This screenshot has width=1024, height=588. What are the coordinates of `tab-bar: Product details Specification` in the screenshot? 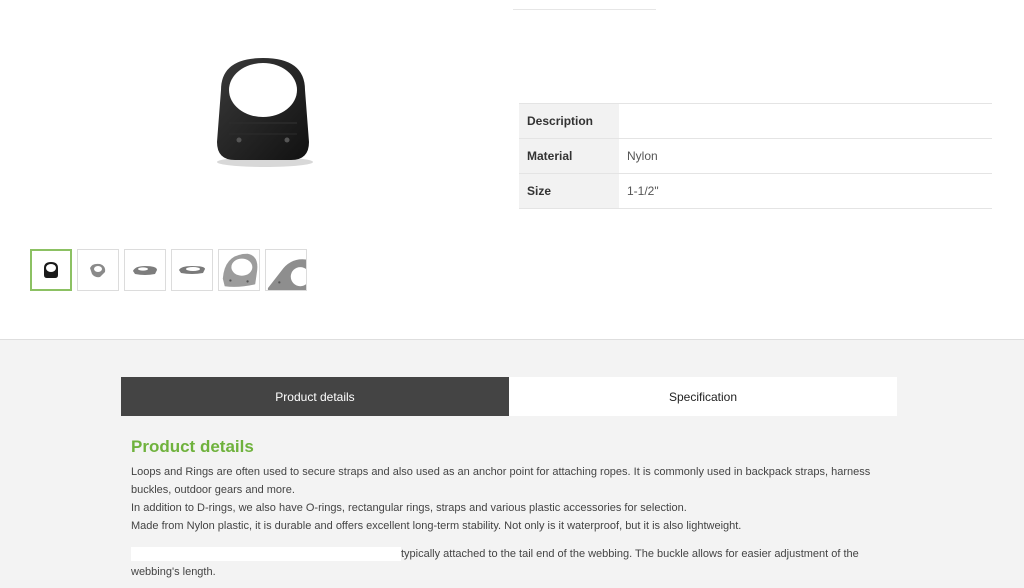 It's located at (509, 396).